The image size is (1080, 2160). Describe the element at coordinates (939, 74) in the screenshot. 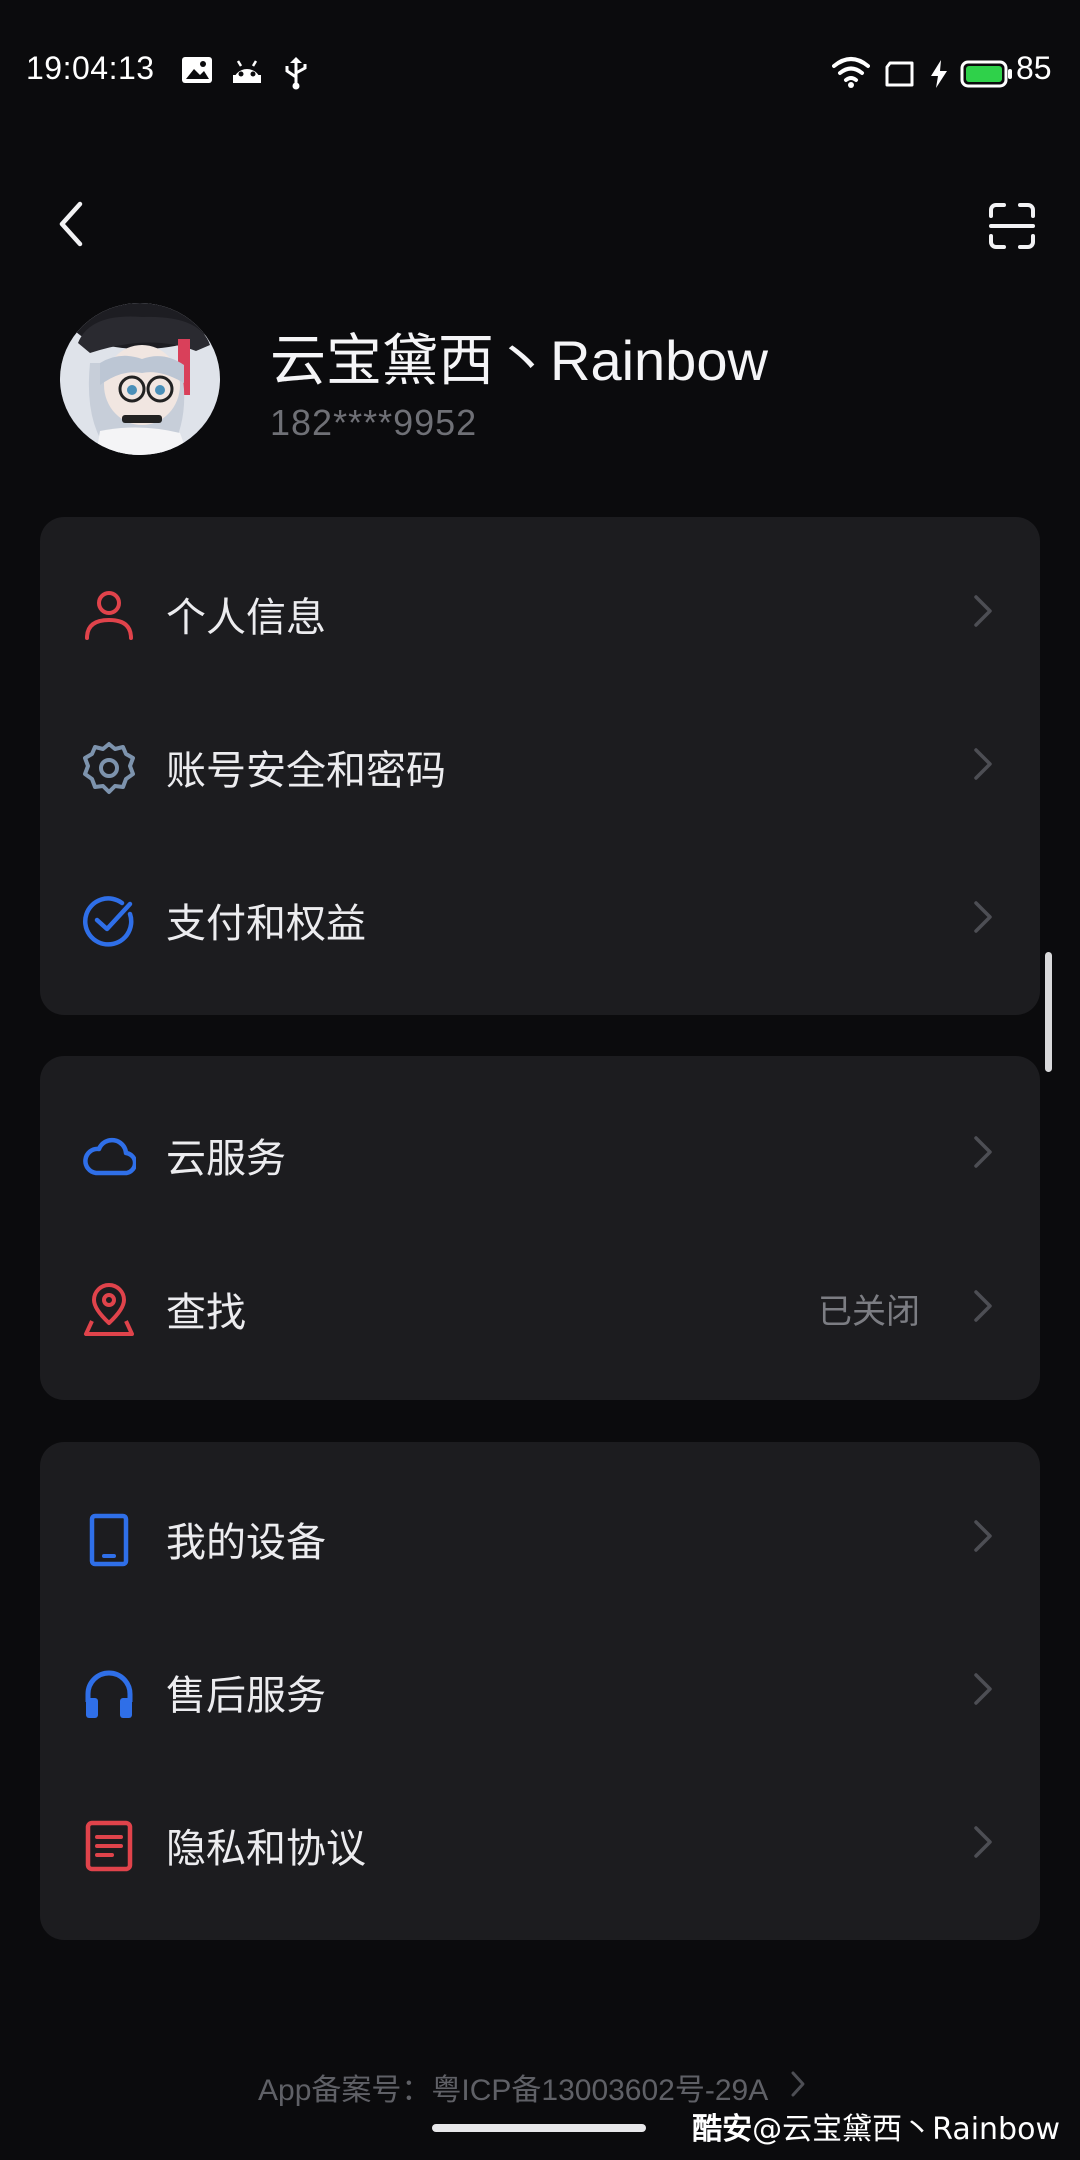

I see `charging-icon` at that location.